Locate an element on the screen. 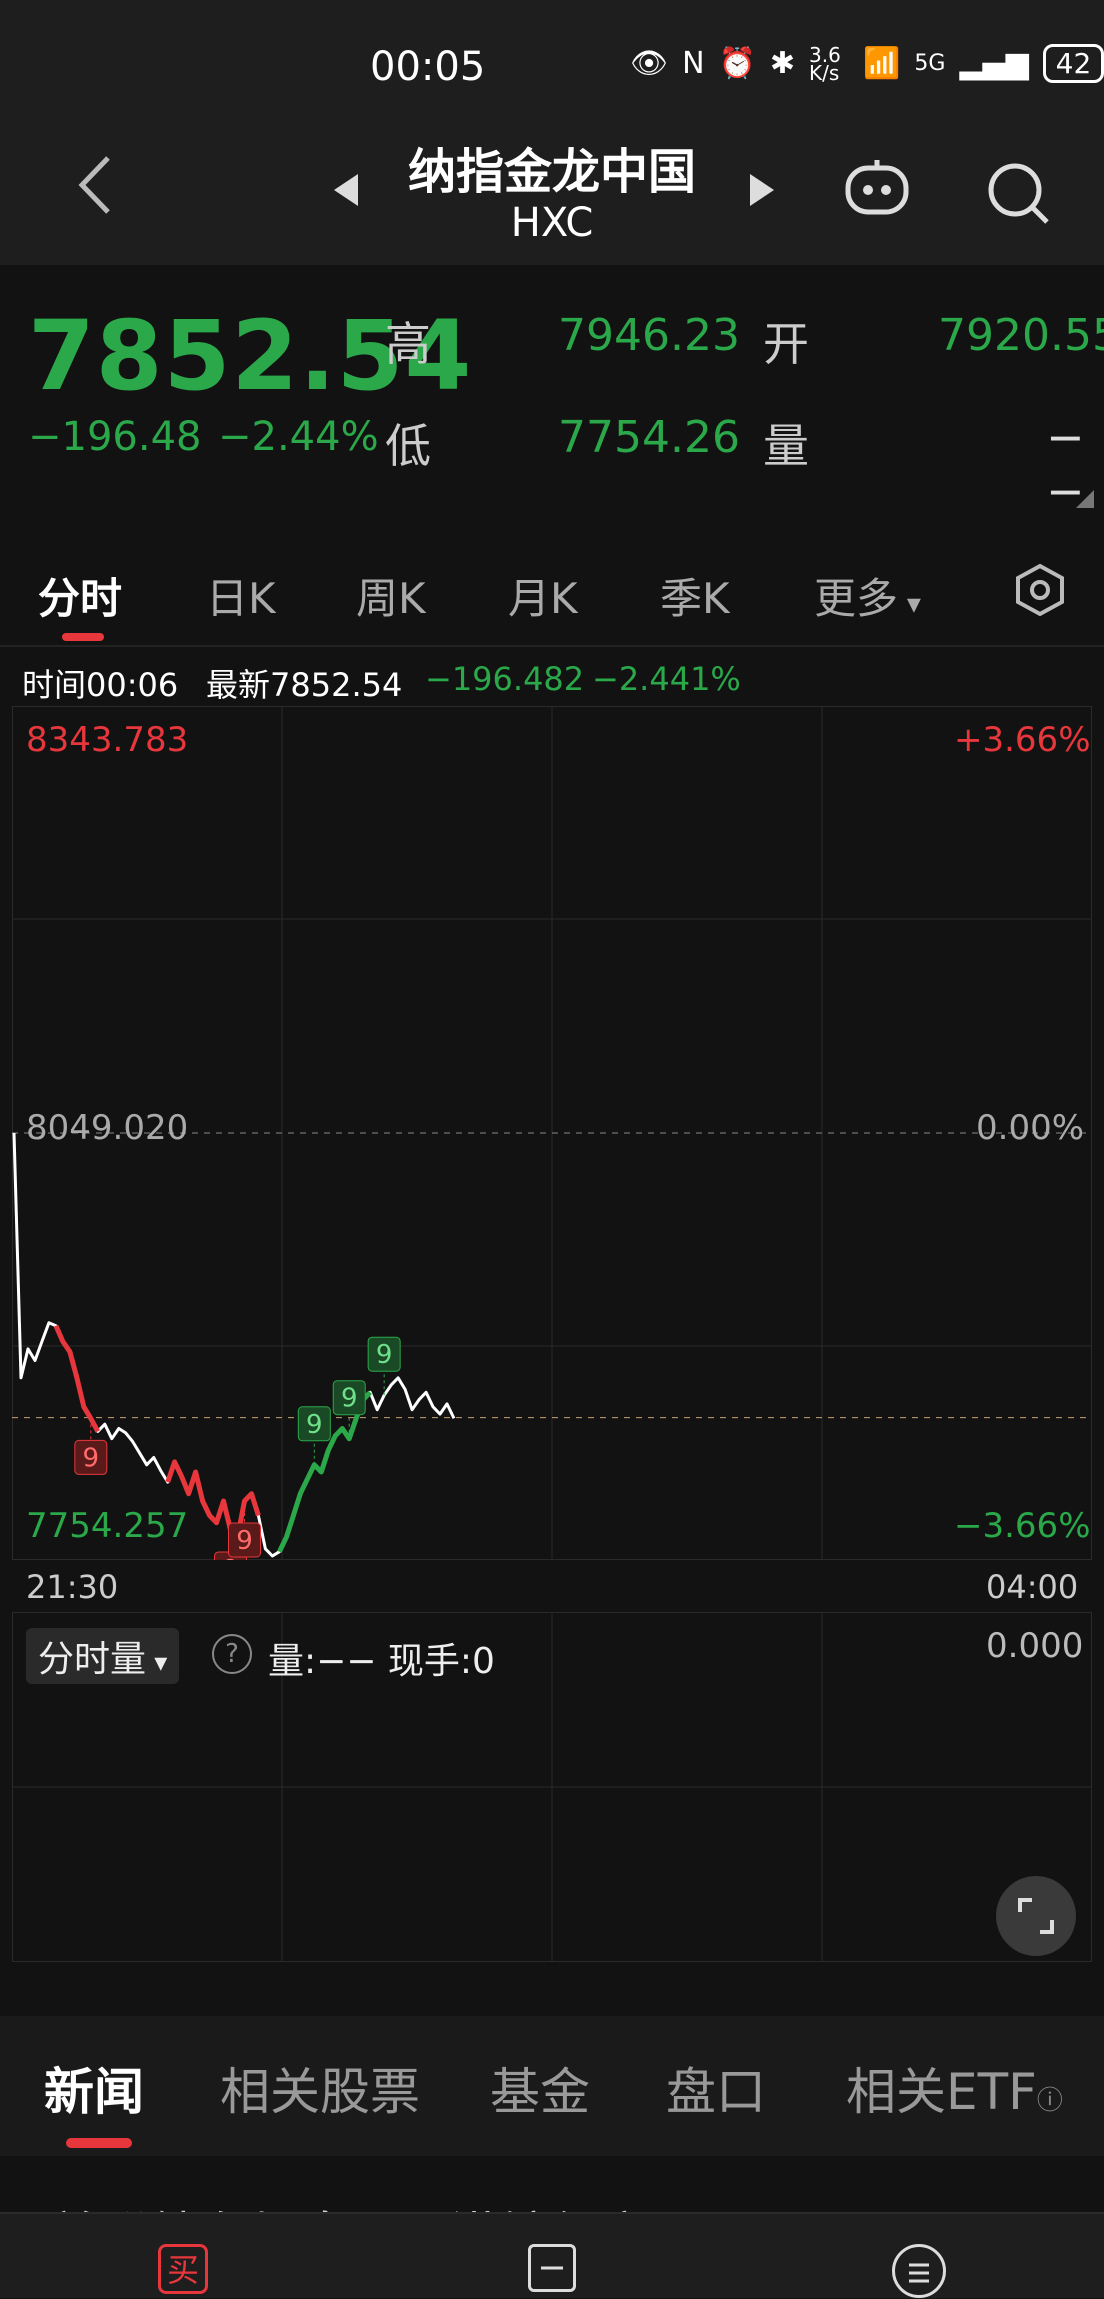 The image size is (1104, 2299). price-change: −196.48 is located at coordinates (115, 437).